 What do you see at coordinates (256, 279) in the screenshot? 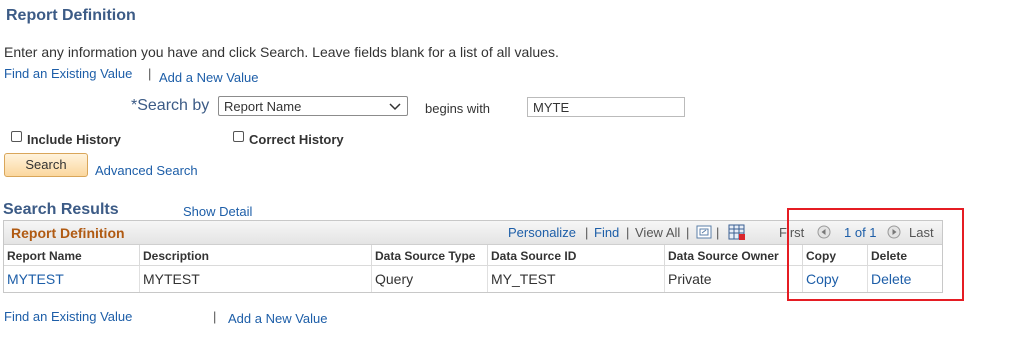
I see `row-description: MYTEST` at bounding box center [256, 279].